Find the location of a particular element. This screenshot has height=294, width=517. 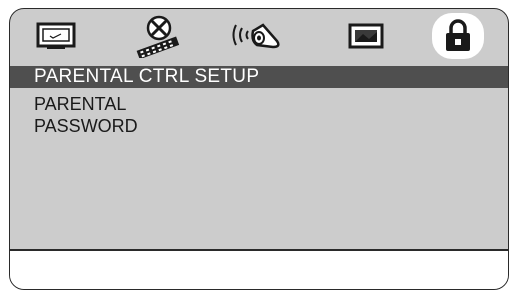

tab-system-setup is located at coordinates (56, 36).